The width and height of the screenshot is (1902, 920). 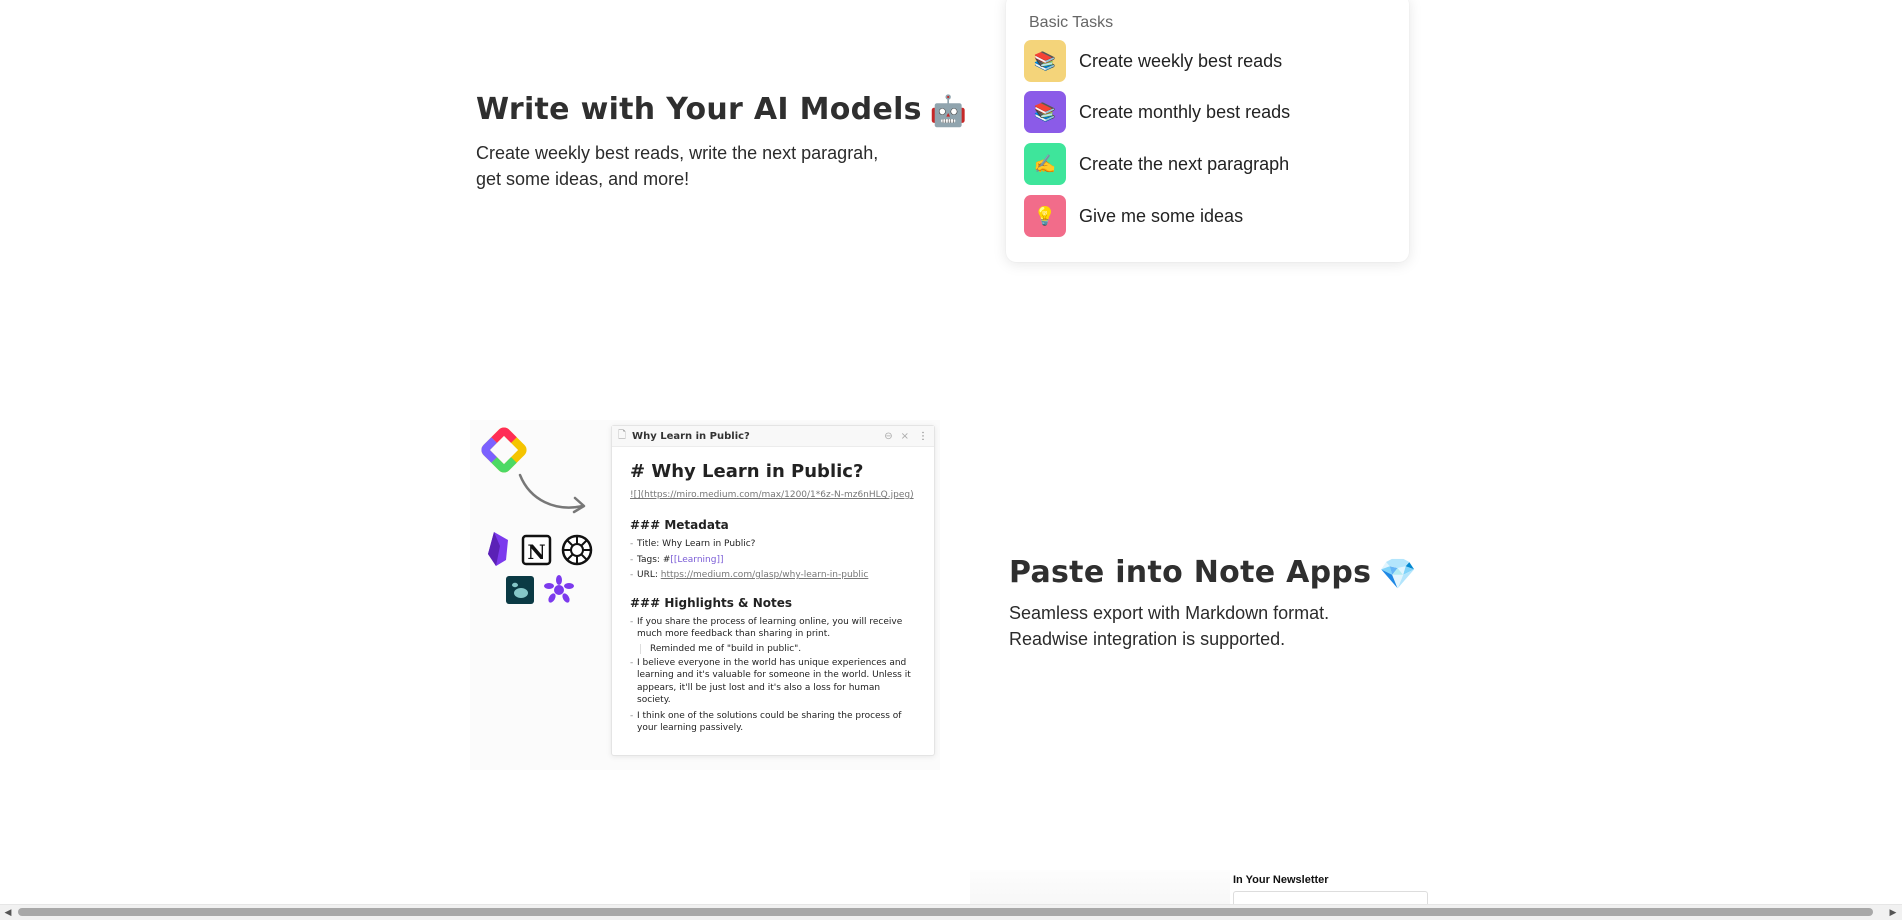 I want to click on file-icon: 🗋, so click(x=622, y=435).